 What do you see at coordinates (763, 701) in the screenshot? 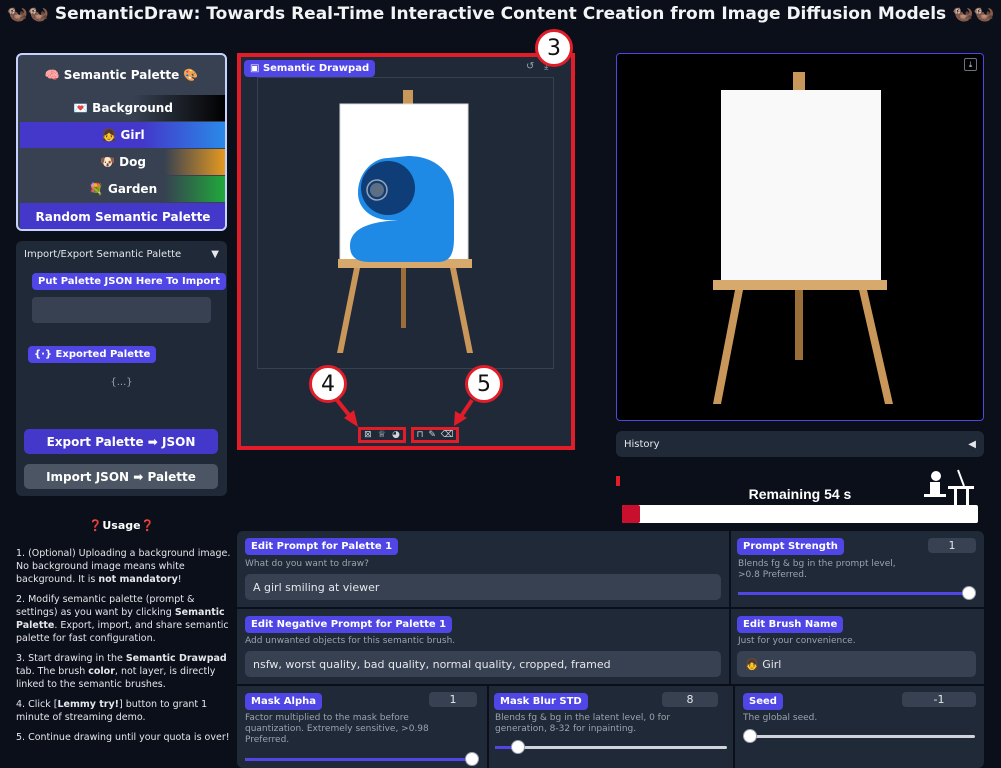
I see `seed-label: Seed` at bounding box center [763, 701].